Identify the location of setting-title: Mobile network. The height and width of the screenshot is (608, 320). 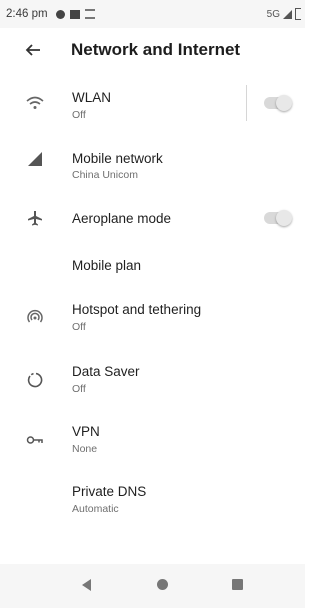
(117, 158).